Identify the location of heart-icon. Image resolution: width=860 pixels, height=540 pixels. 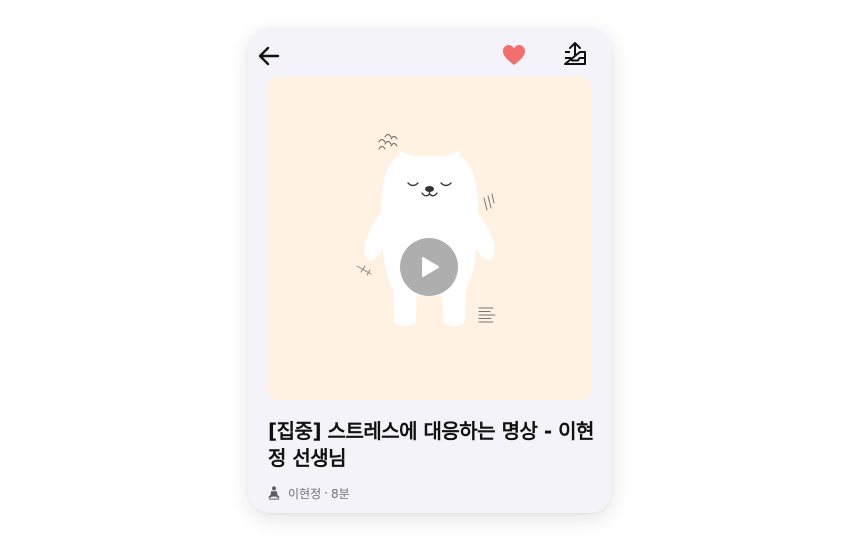
(514, 55).